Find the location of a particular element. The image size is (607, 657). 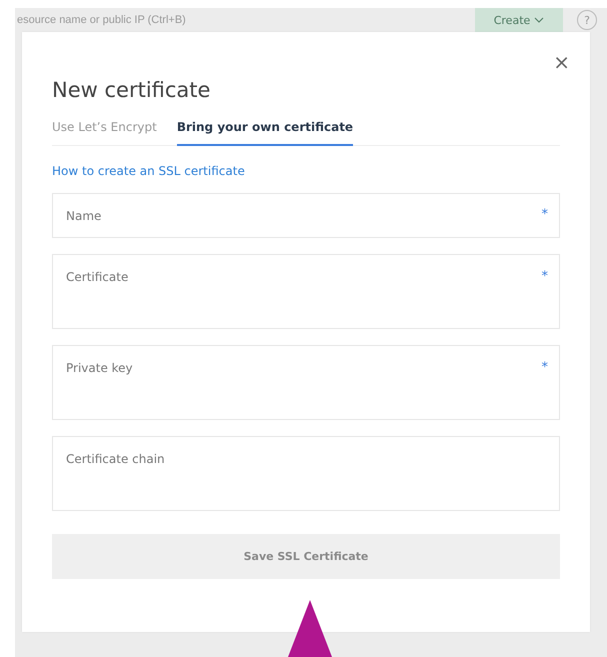

tab: Use Let’s Encrypt is located at coordinates (104, 133).